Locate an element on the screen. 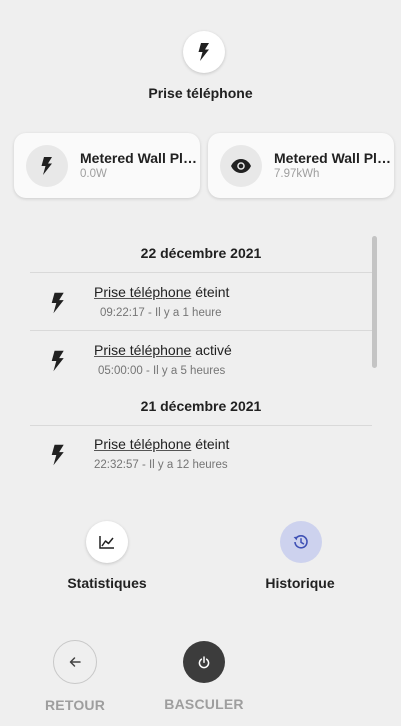 Image resolution: width=401 pixels, height=726 pixels. history-scrollbar is located at coordinates (374, 302).